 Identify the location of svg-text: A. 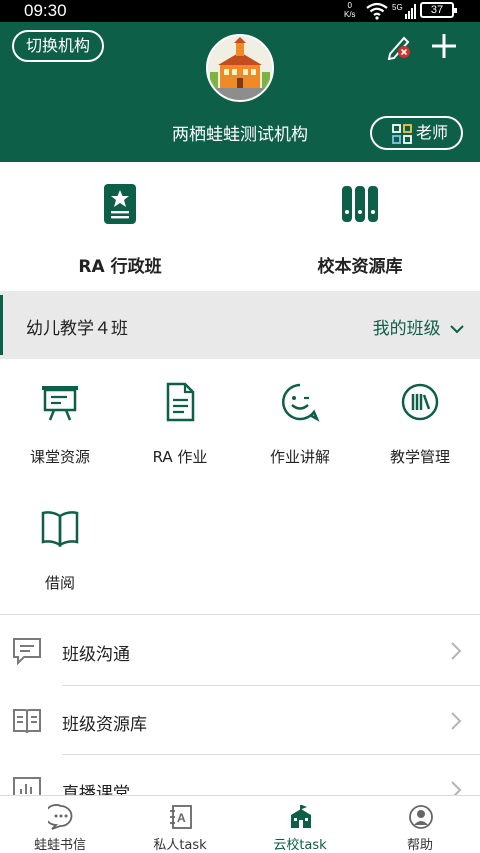
(181, 818).